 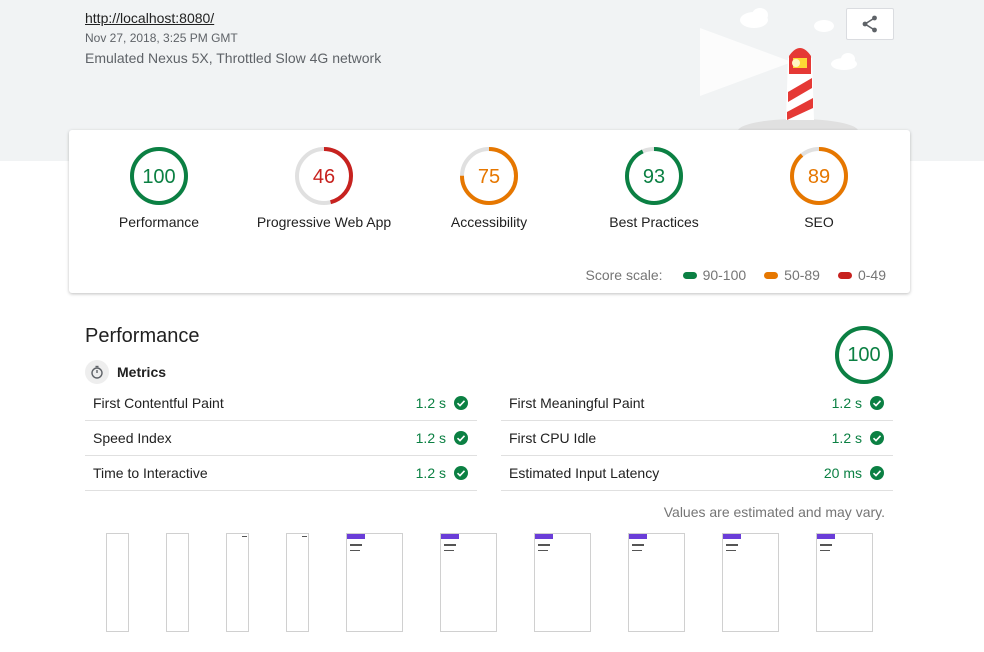 I want to click on pass-swatch, so click(x=689, y=275).